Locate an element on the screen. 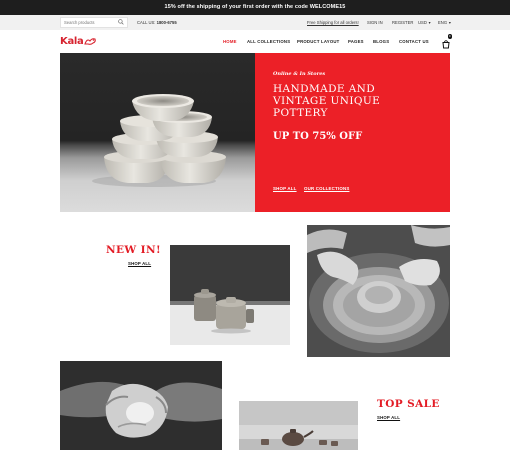 The image size is (510, 450). search-box is located at coordinates (94, 22).